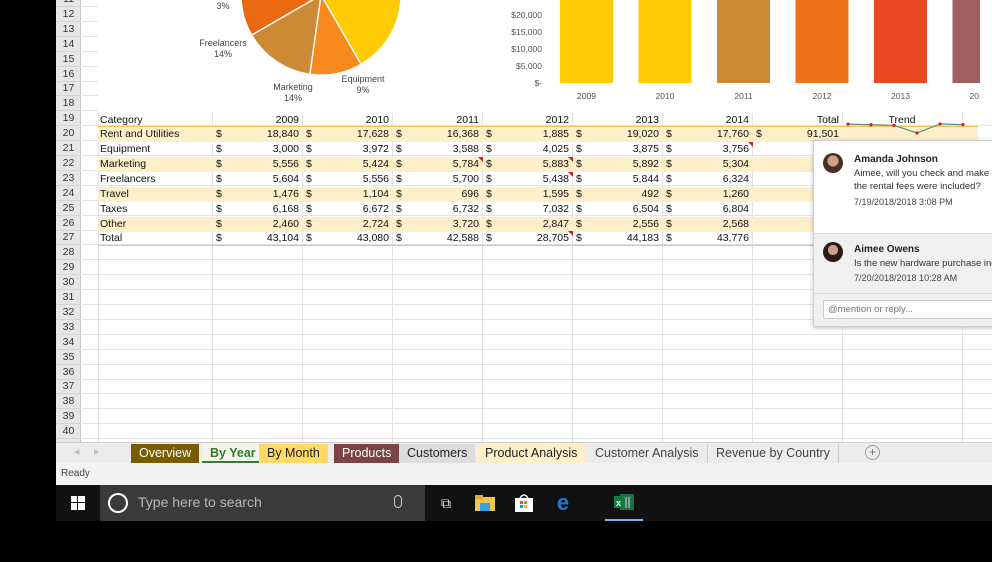 Image resolution: width=992 pixels, height=562 pixels. Describe the element at coordinates (712, 149) in the screenshot. I see `value-cell: 3,756` at that location.